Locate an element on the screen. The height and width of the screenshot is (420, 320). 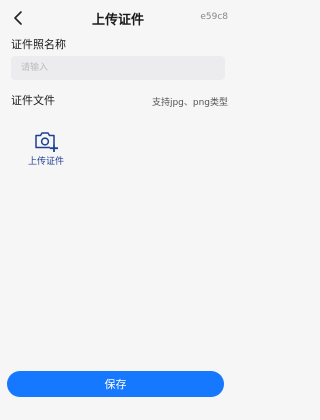
upload-certificate-button: 上传证件 is located at coordinates (46, 150).